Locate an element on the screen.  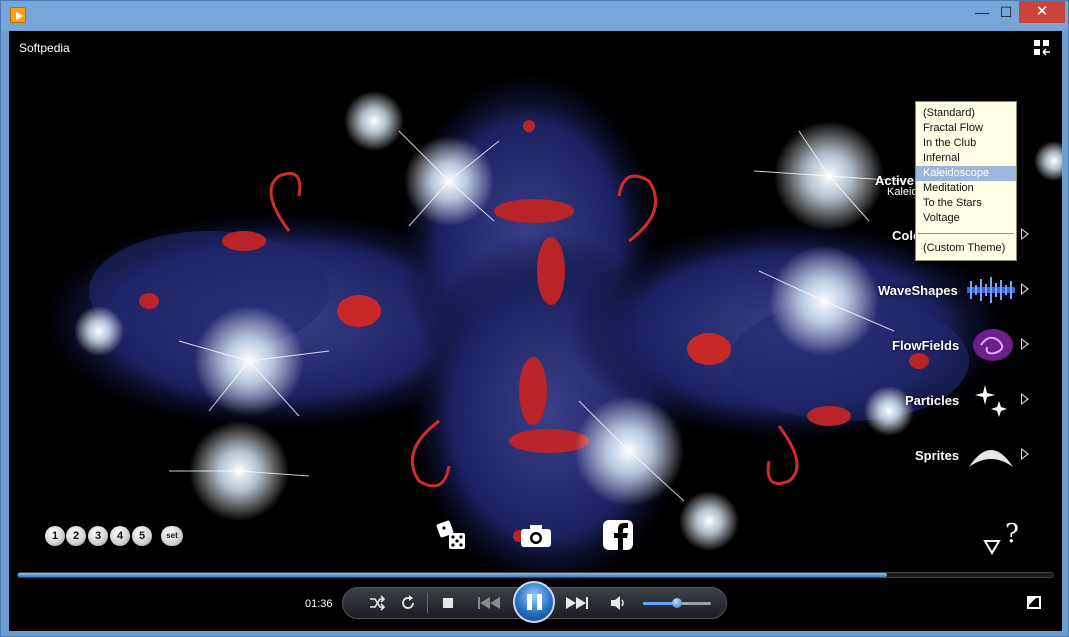
maximize-button: ☐ is located at coordinates (1006, 12).